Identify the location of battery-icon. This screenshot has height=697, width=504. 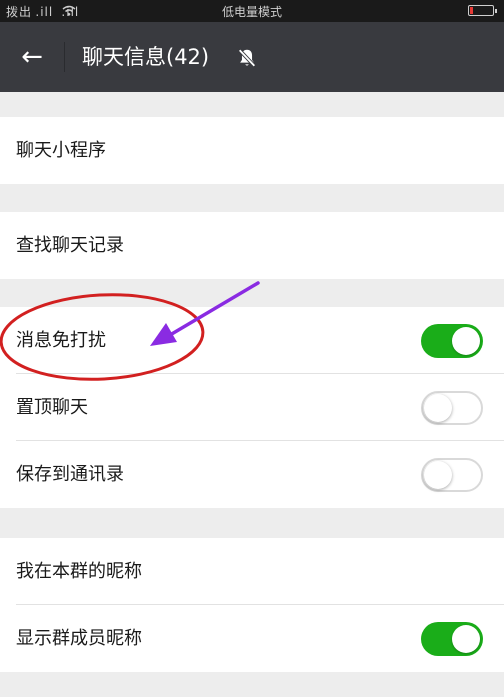
(482, 10).